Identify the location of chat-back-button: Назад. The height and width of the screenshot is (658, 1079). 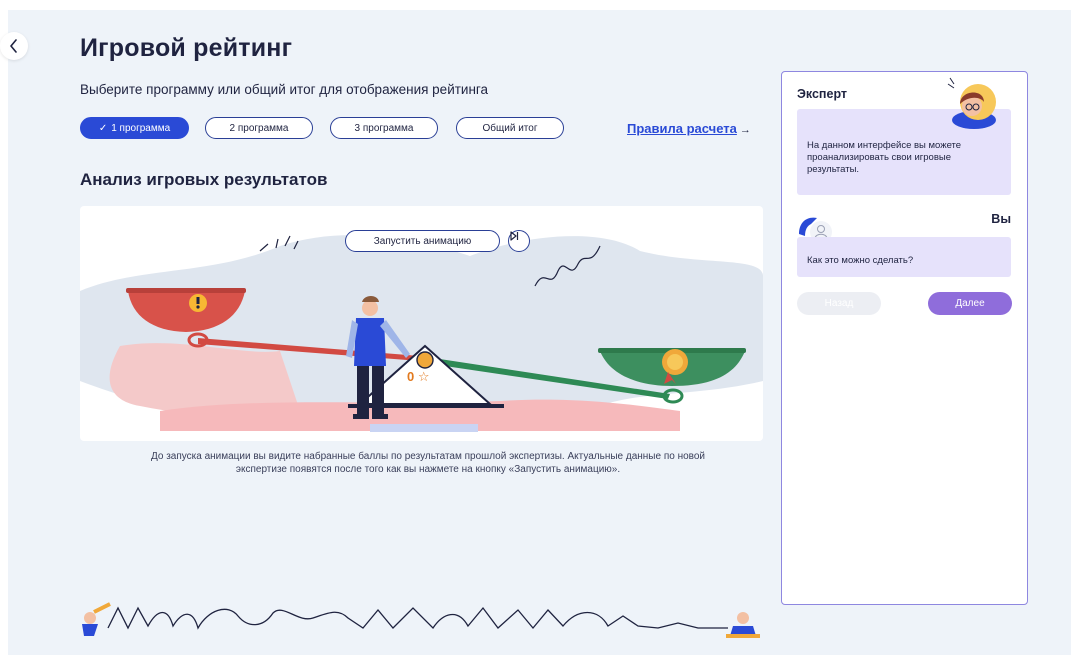
(839, 303).